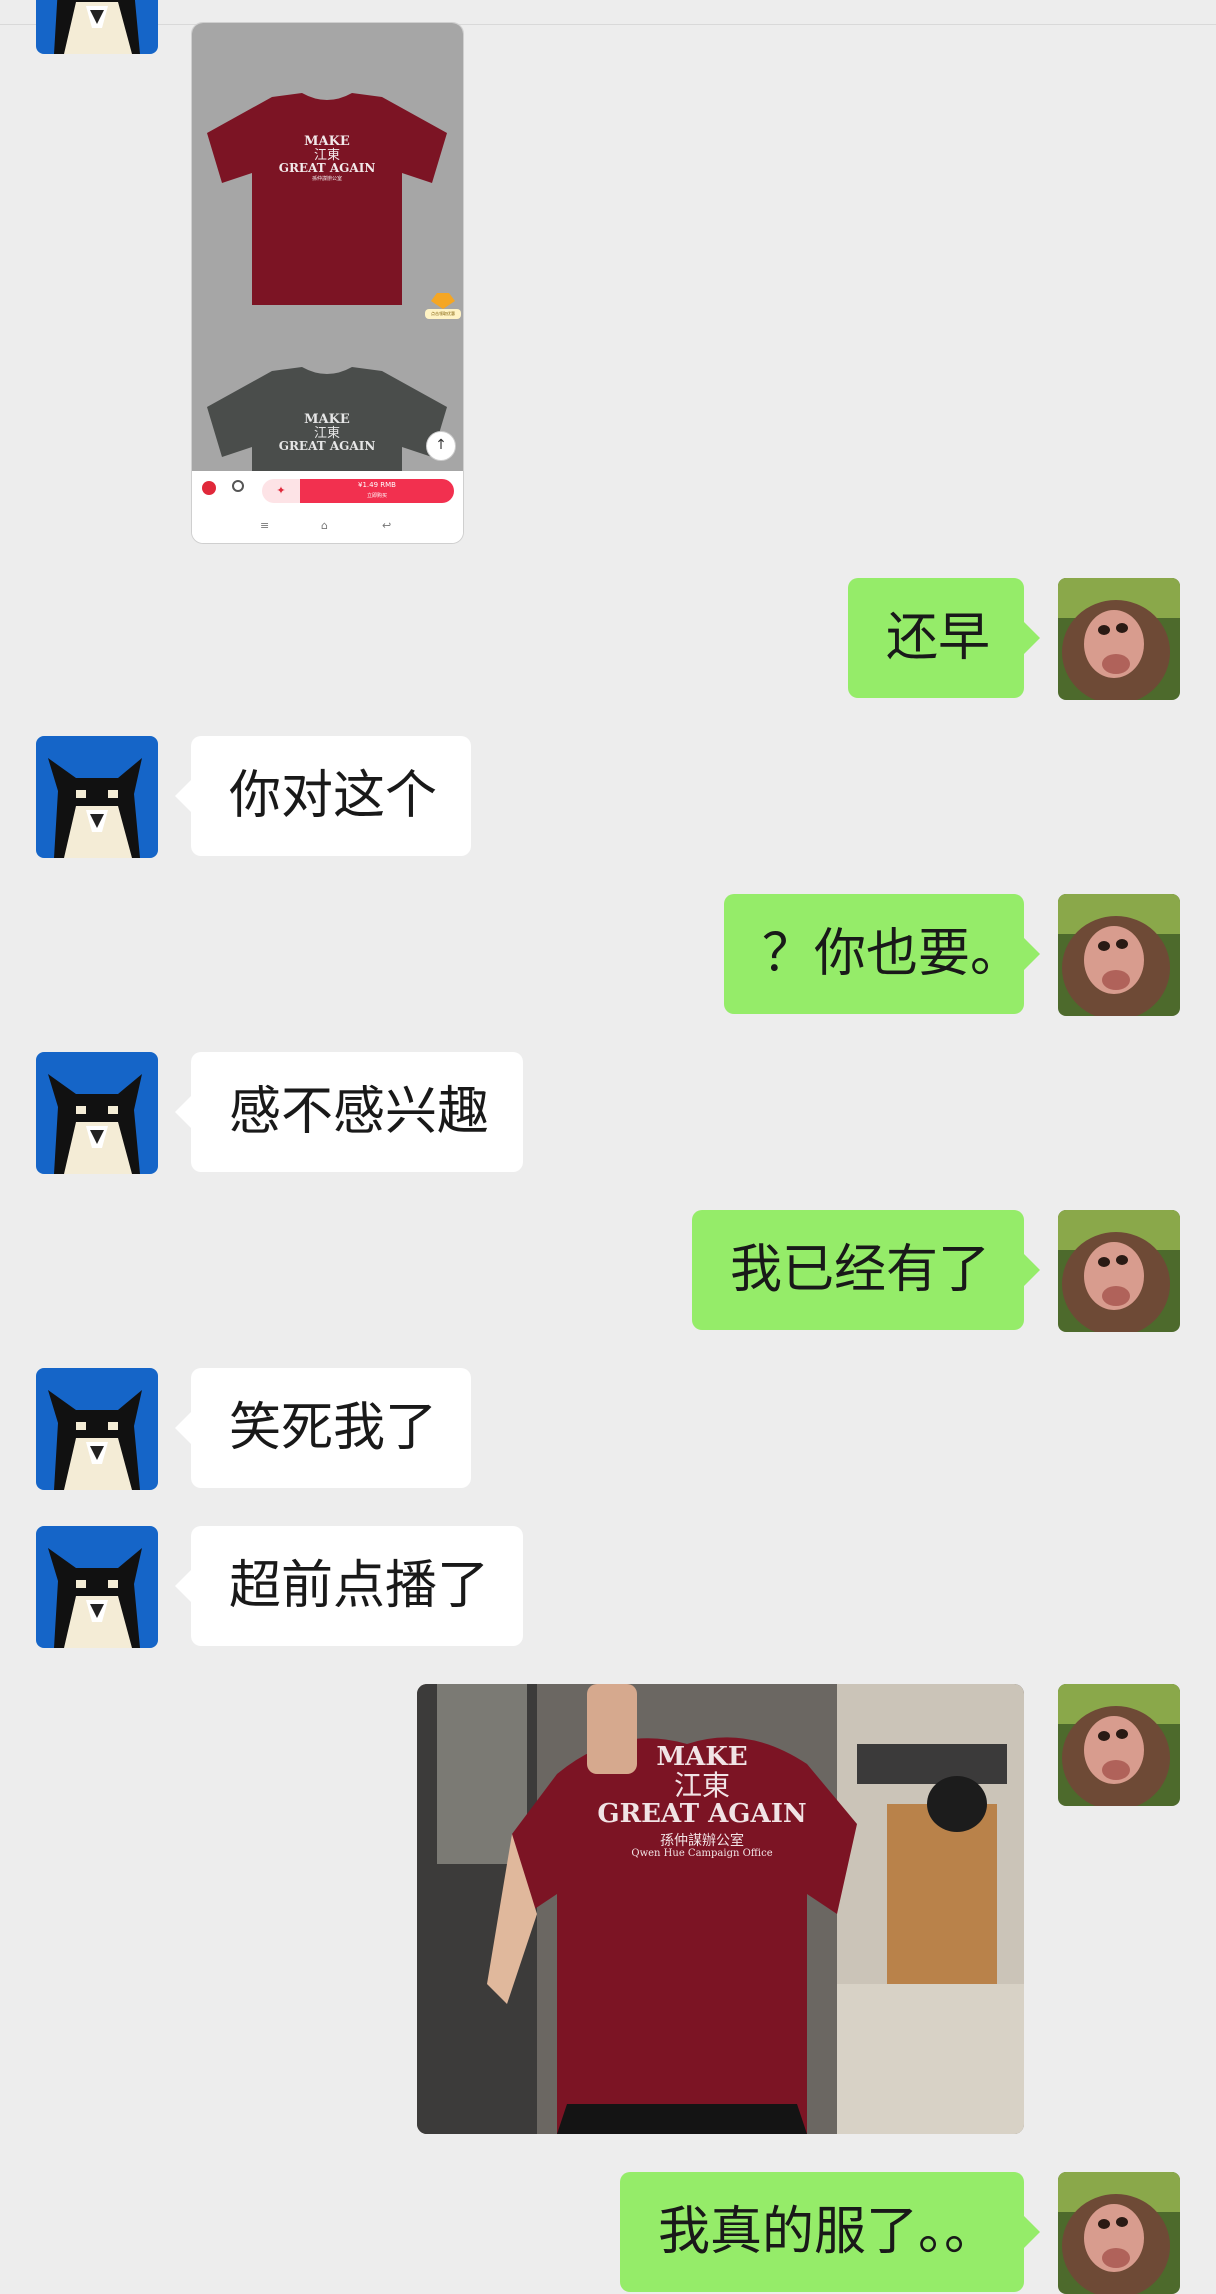 Image resolution: width=1216 pixels, height=2294 pixels. What do you see at coordinates (702, 1813) in the screenshot?
I see `selfie-print-line-3: GREAT AGAIN` at bounding box center [702, 1813].